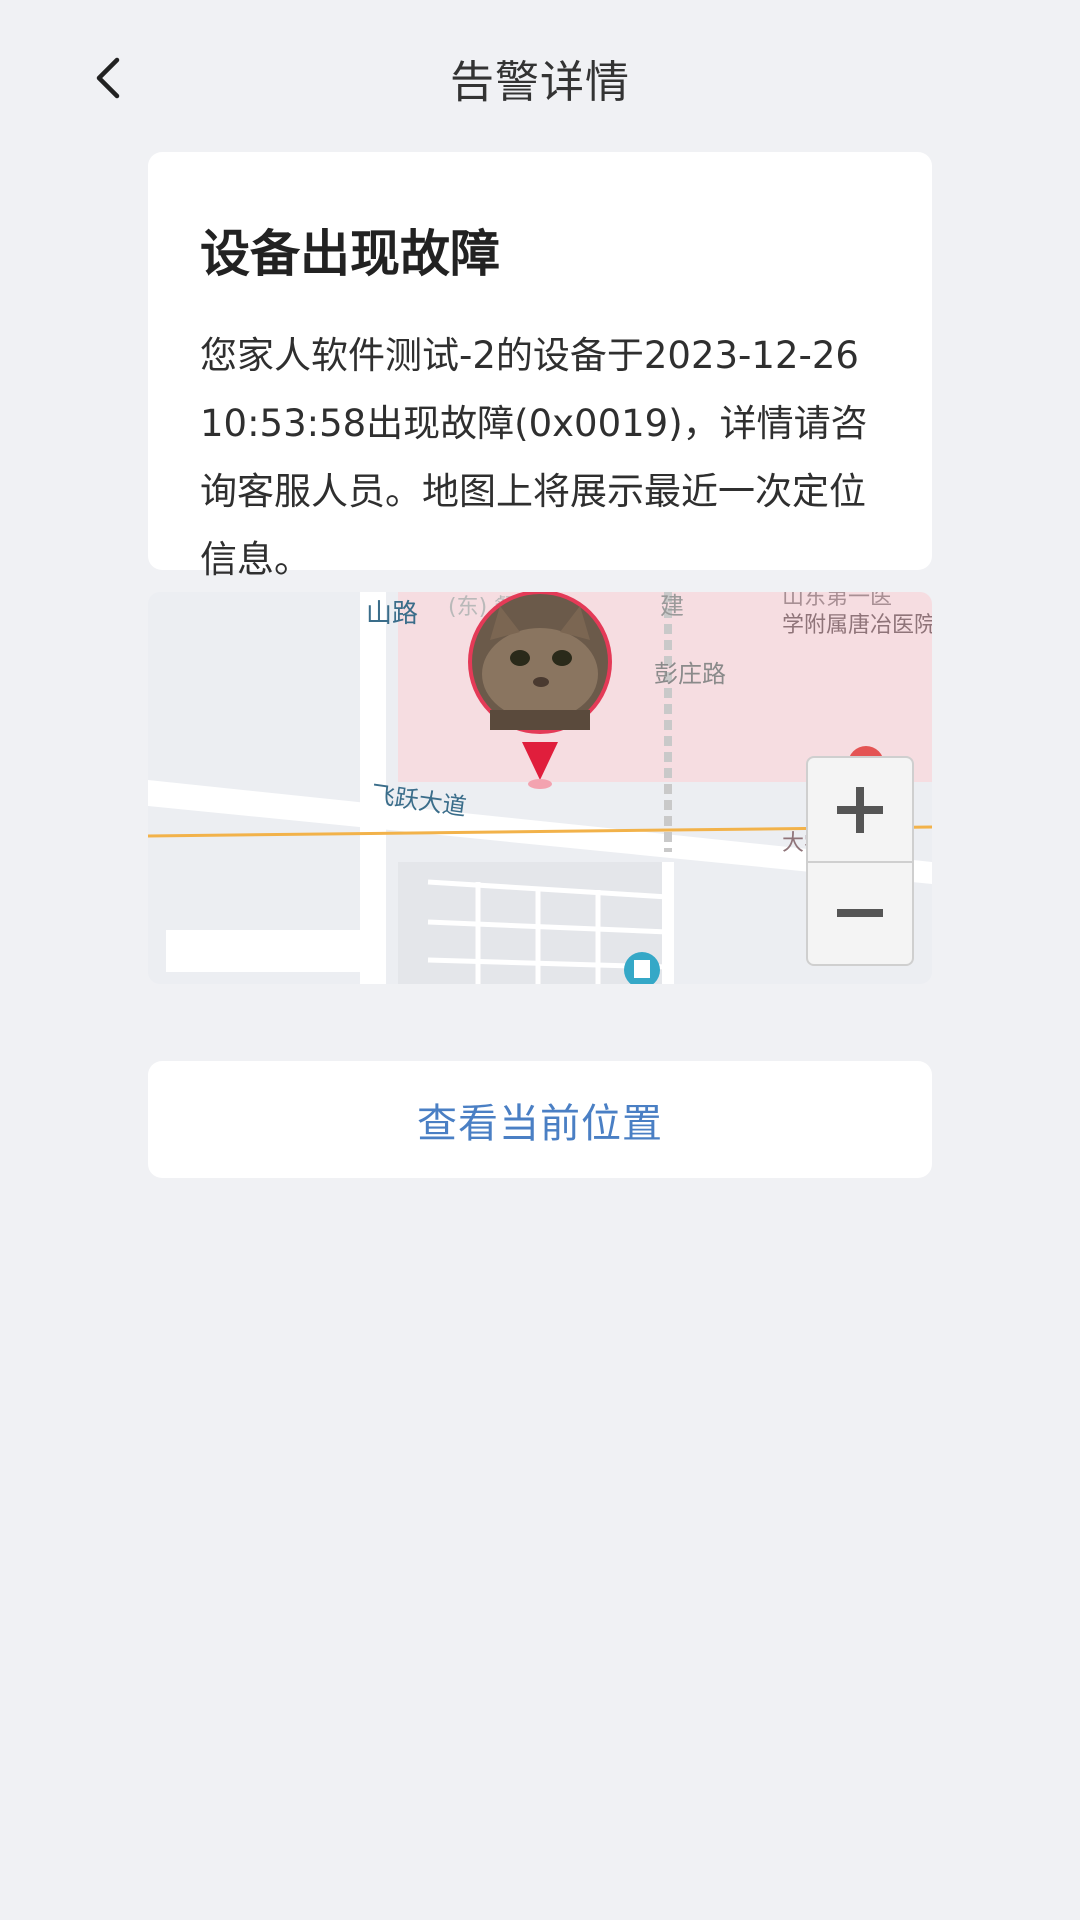  I want to click on label-faded-hospital: 山东第一医, so click(837, 601).